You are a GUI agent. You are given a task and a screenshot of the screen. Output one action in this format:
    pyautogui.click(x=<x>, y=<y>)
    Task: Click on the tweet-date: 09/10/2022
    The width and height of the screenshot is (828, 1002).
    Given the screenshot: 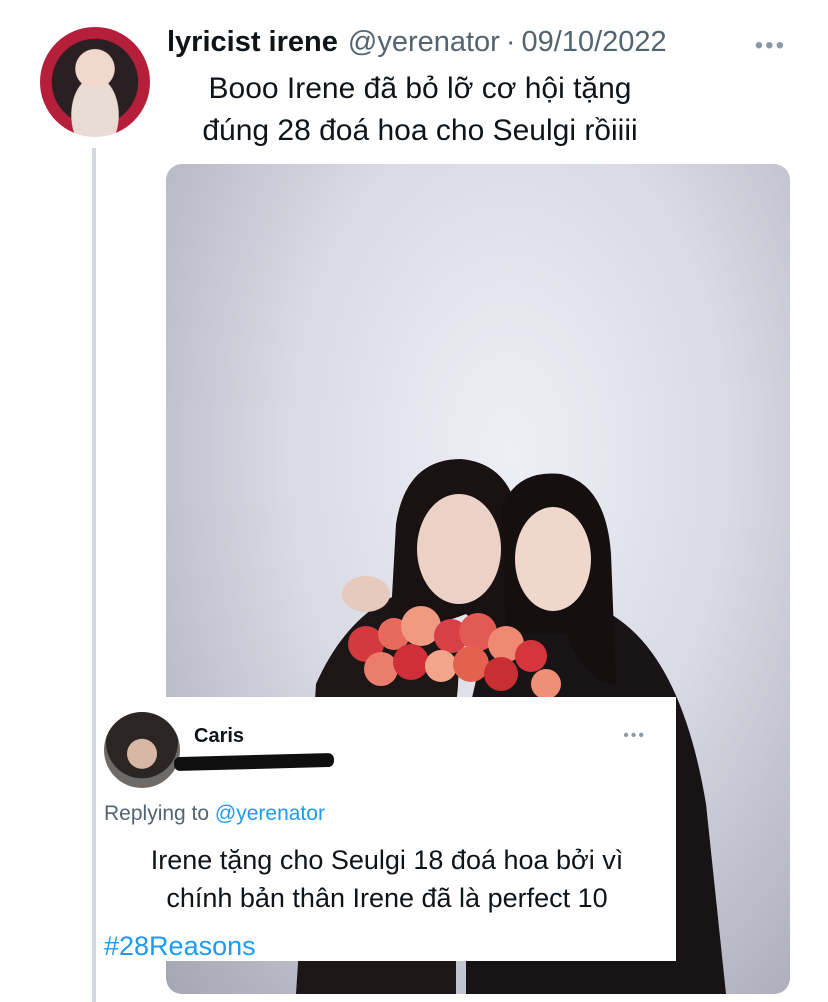 What is the action you would take?
    pyautogui.click(x=594, y=42)
    